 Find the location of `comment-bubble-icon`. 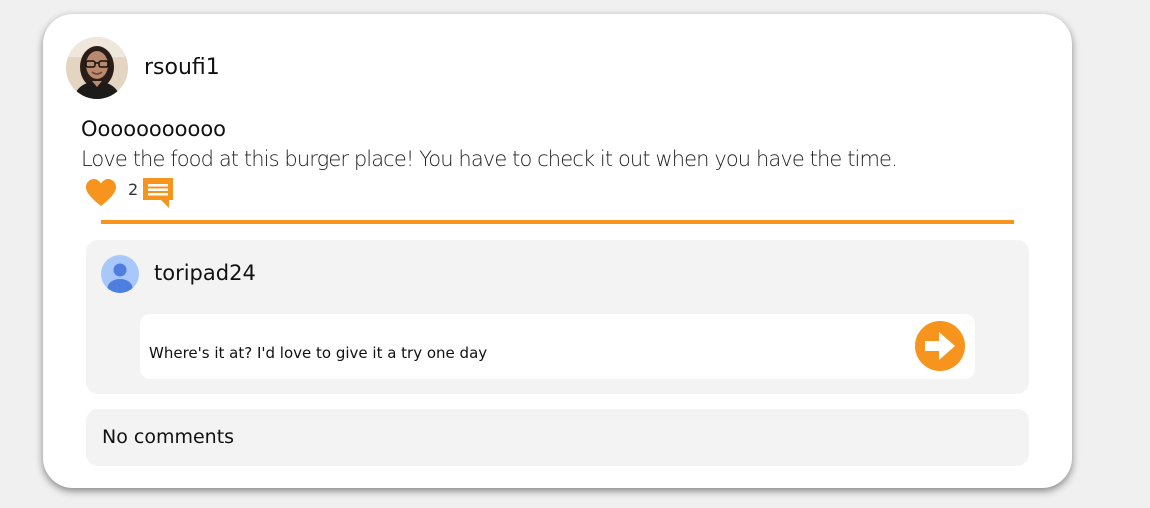

comment-bubble-icon is located at coordinates (158, 193).